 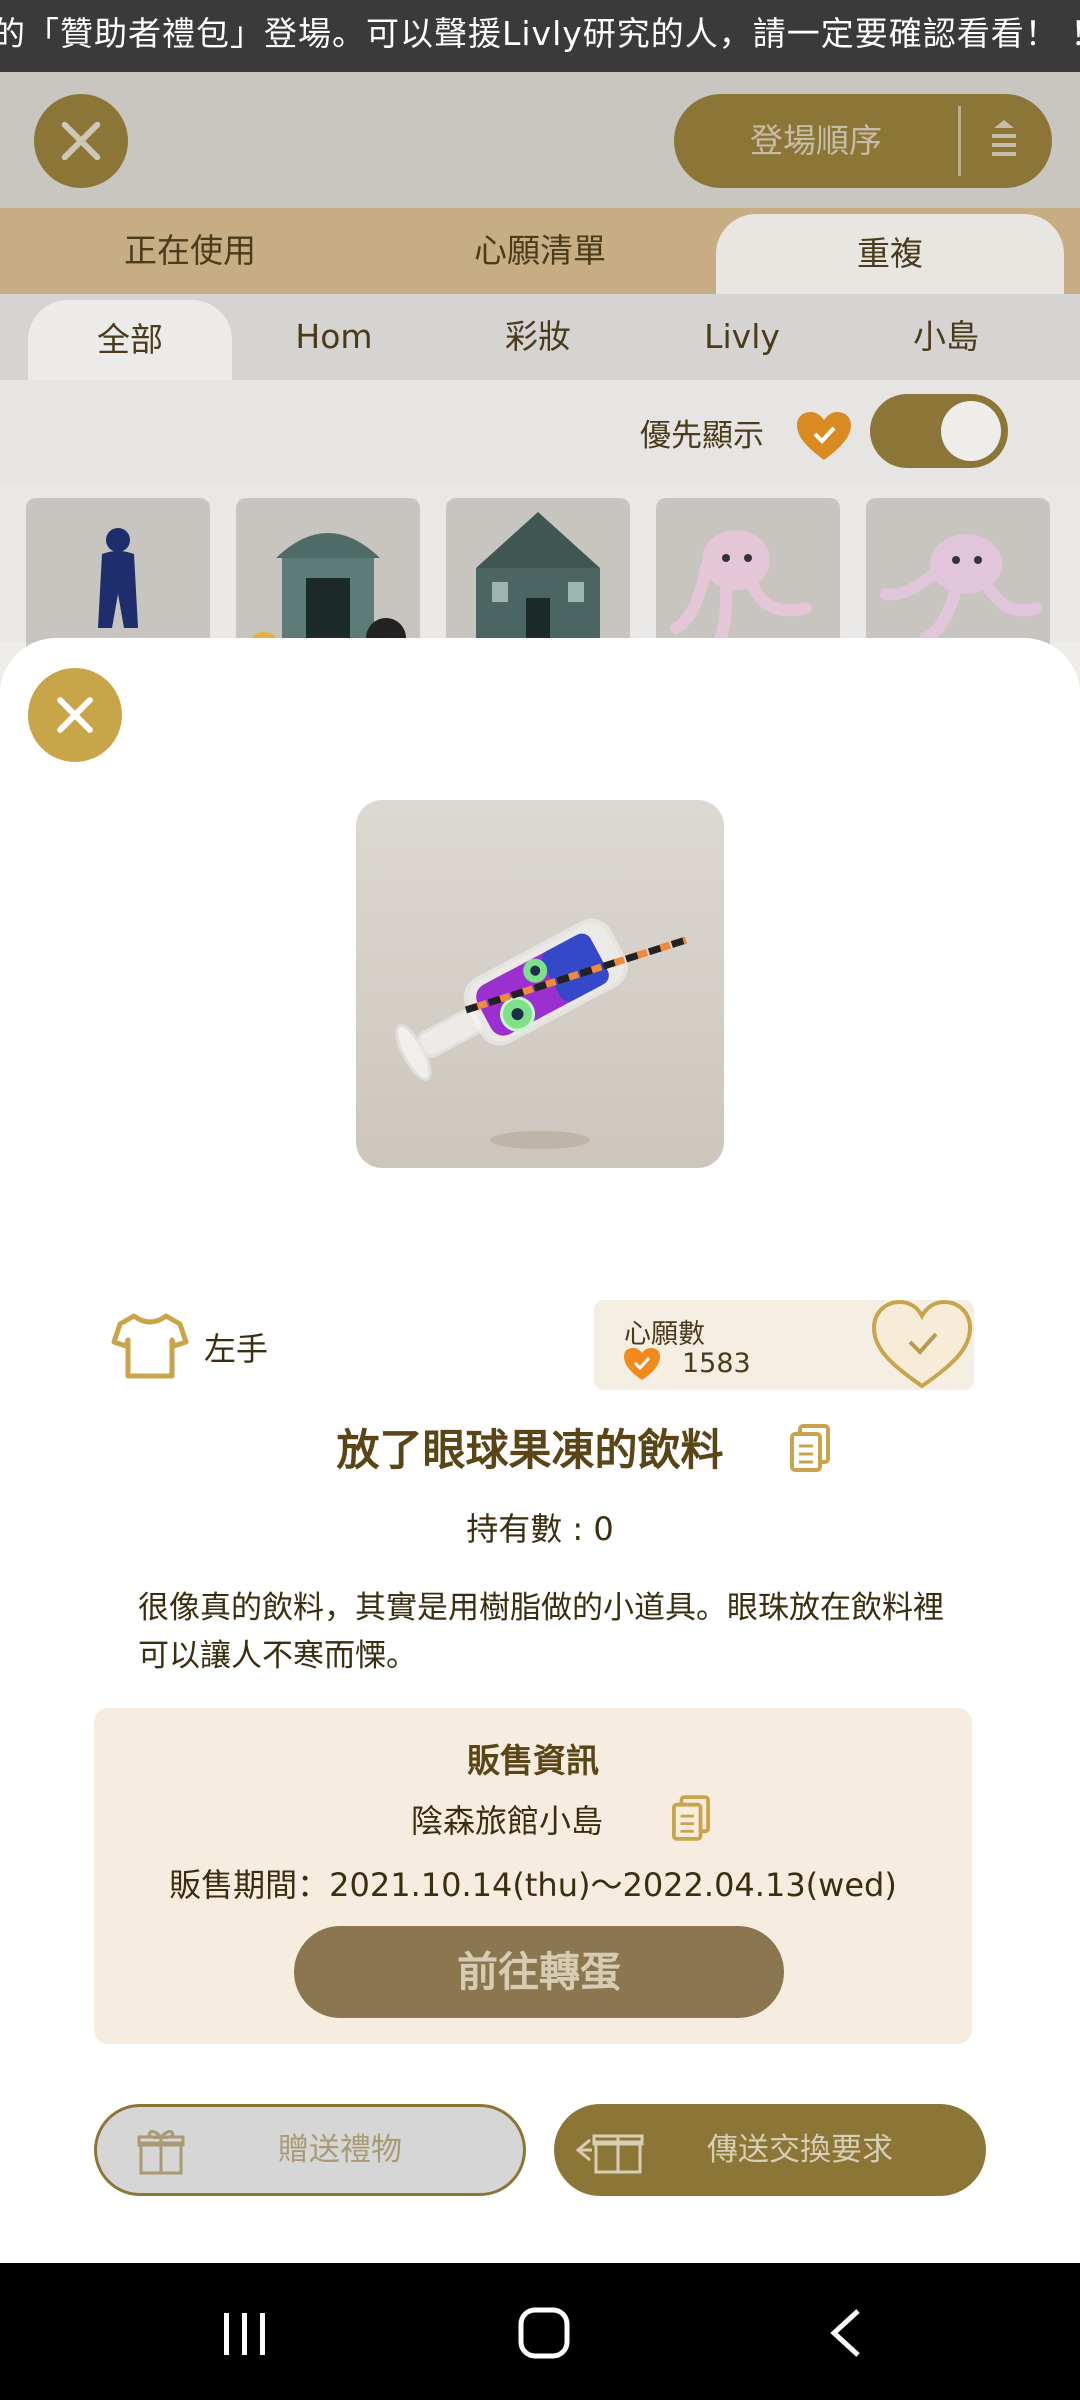 What do you see at coordinates (959, 141) in the screenshot?
I see `sort-divider` at bounding box center [959, 141].